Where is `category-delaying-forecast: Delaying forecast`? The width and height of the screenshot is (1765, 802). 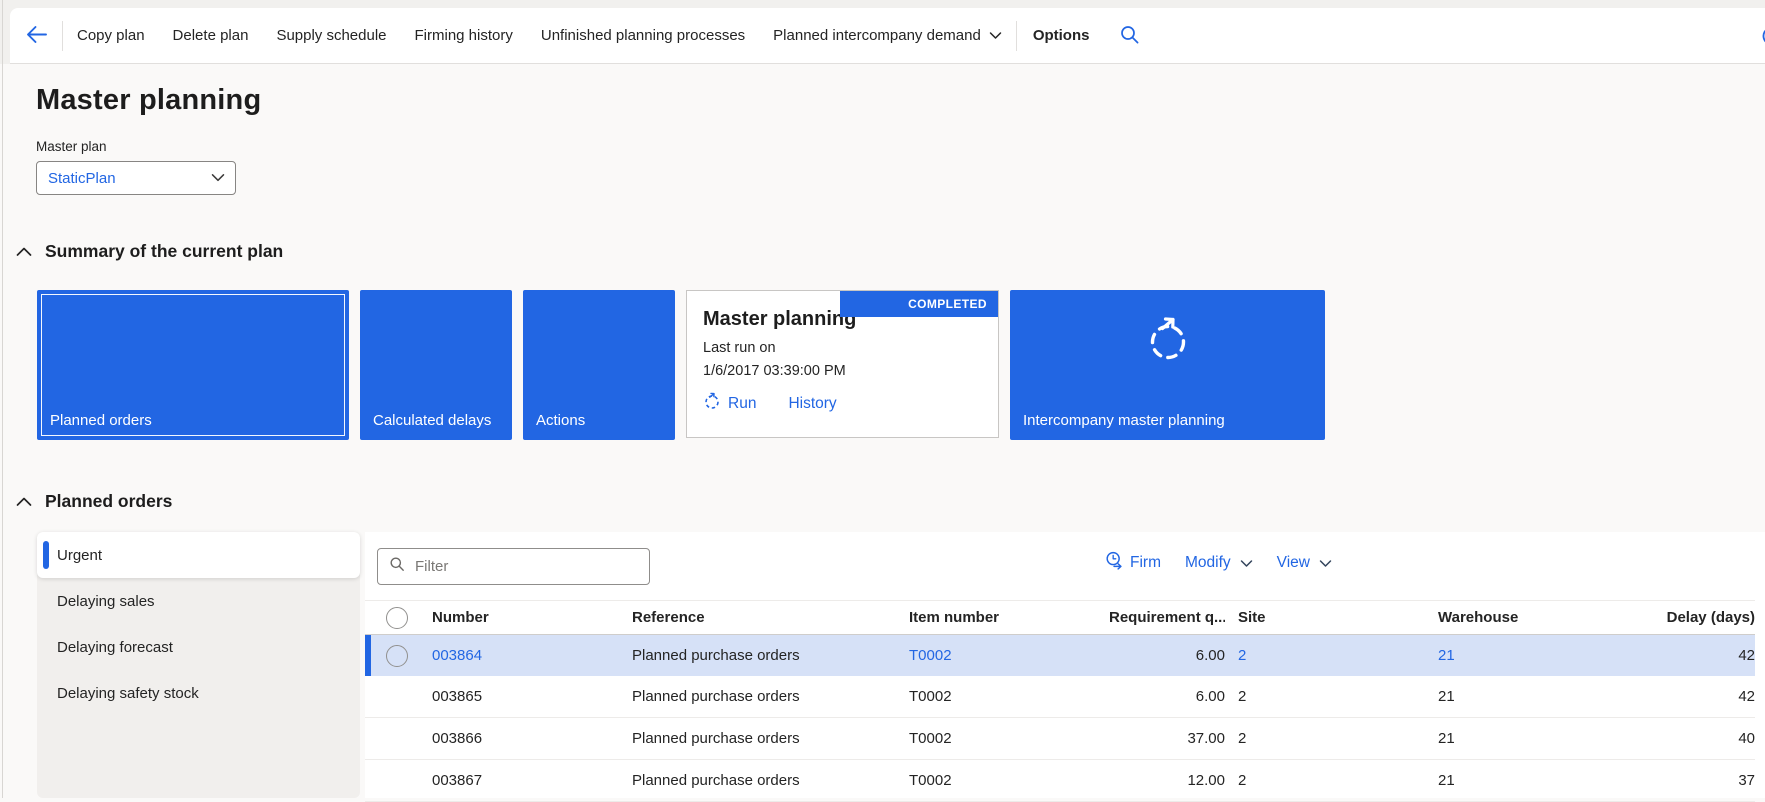
category-delaying-forecast: Delaying forecast is located at coordinates (198, 647).